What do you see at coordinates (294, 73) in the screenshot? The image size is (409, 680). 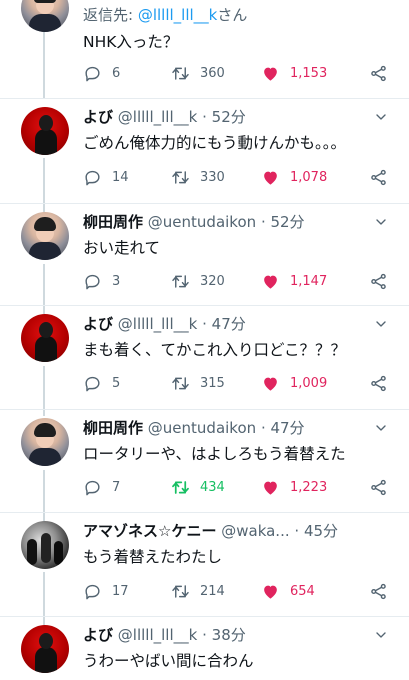 I see `like-button: 1,153` at bounding box center [294, 73].